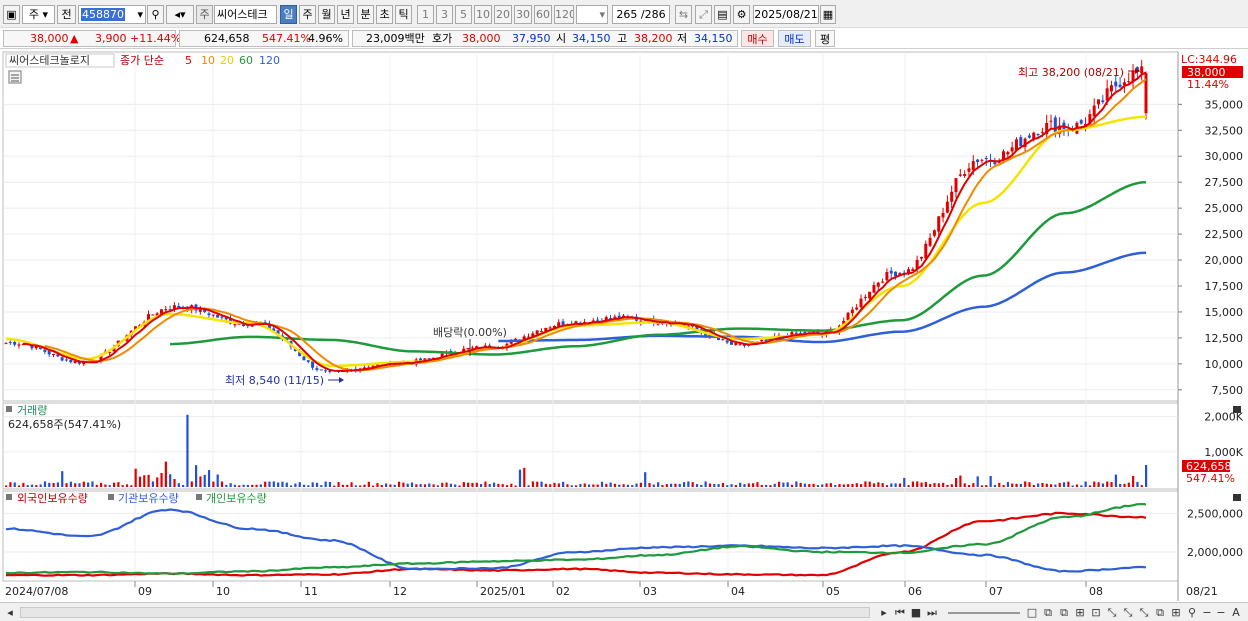 The height and width of the screenshot is (621, 1248). Describe the element at coordinates (1236, 612) in the screenshot. I see `text-size-icon: A` at that location.